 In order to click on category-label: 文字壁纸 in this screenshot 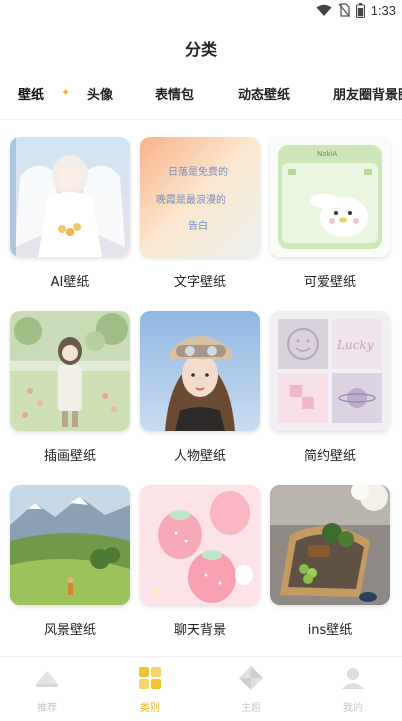, I will do `click(199, 282)`.